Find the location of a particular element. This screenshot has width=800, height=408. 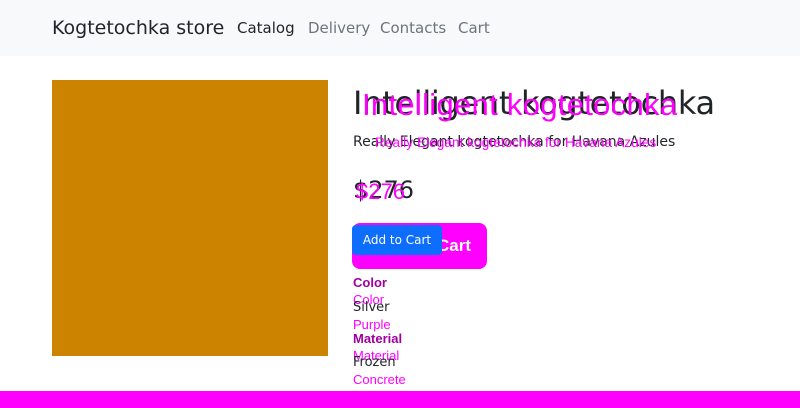

material-label: Material is located at coordinates (378, 338).